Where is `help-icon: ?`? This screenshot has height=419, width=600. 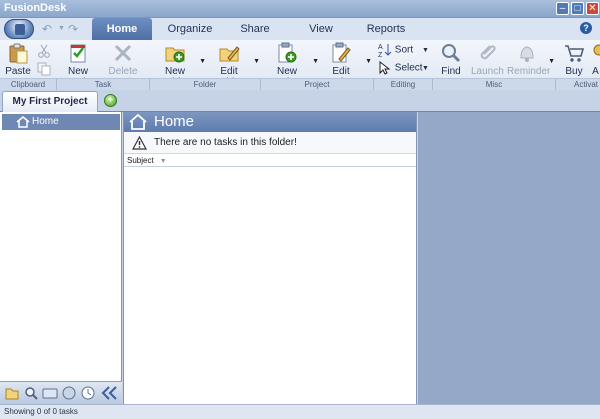
help-icon: ? is located at coordinates (586, 28).